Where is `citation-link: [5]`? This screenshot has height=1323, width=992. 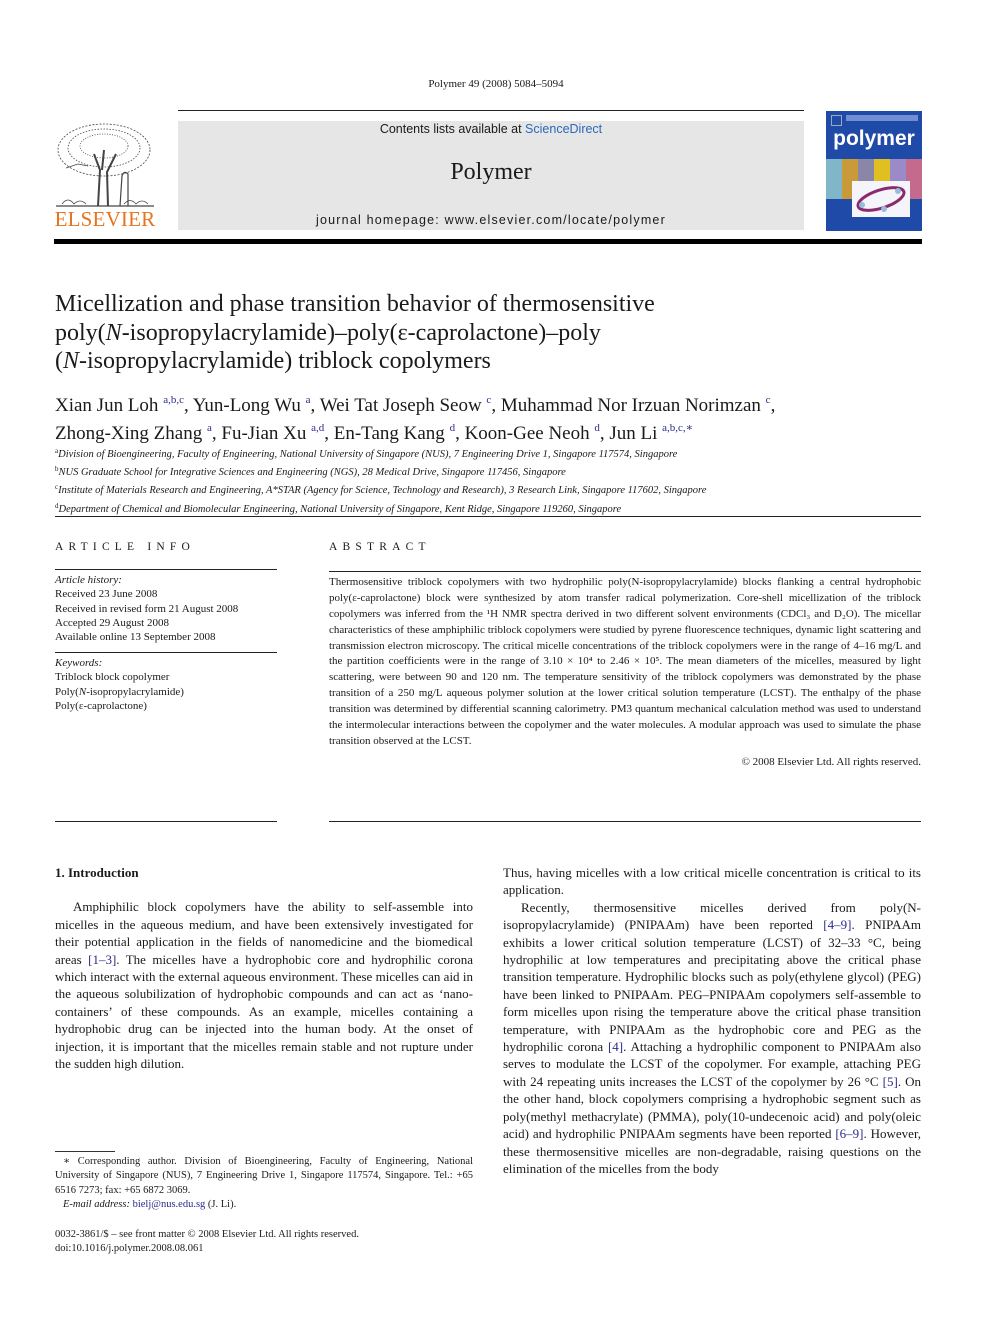
citation-link: [5] is located at coordinates (890, 1081).